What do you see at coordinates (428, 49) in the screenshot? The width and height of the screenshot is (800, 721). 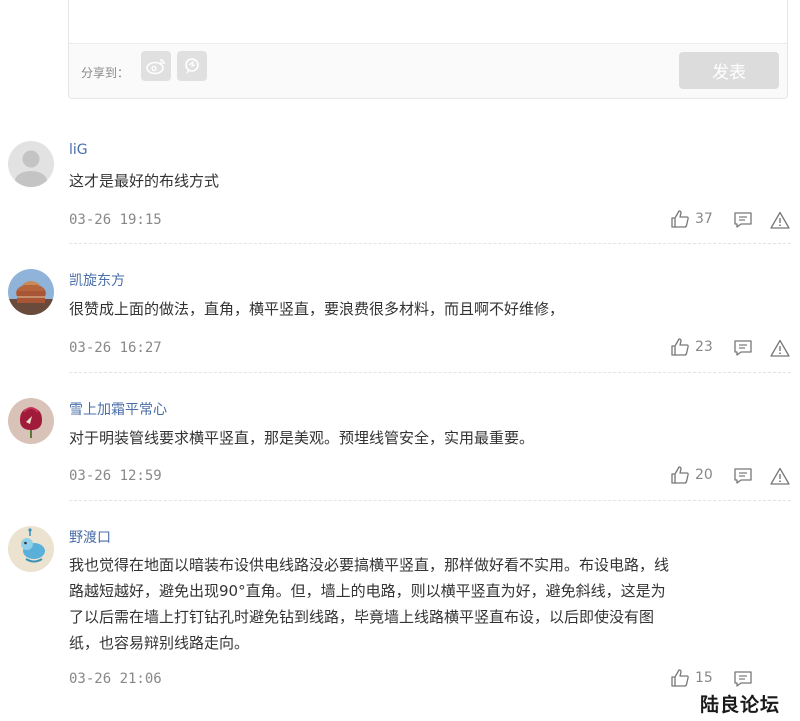 I see `comment-editor: 分享到： 发表` at bounding box center [428, 49].